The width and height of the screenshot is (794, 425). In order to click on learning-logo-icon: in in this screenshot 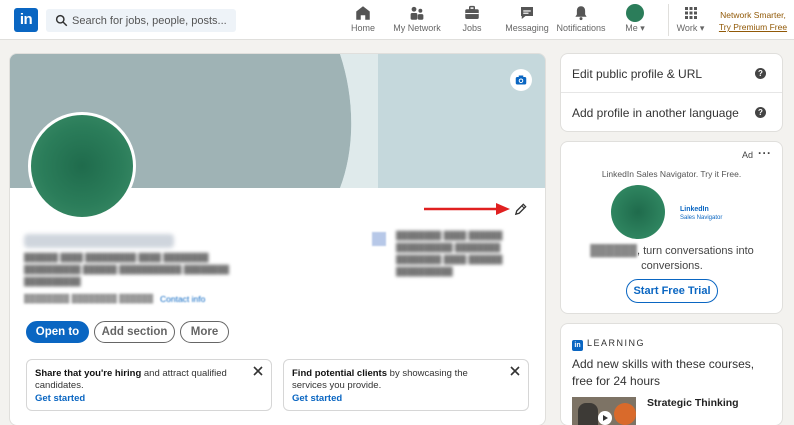, I will do `click(577, 345)`.